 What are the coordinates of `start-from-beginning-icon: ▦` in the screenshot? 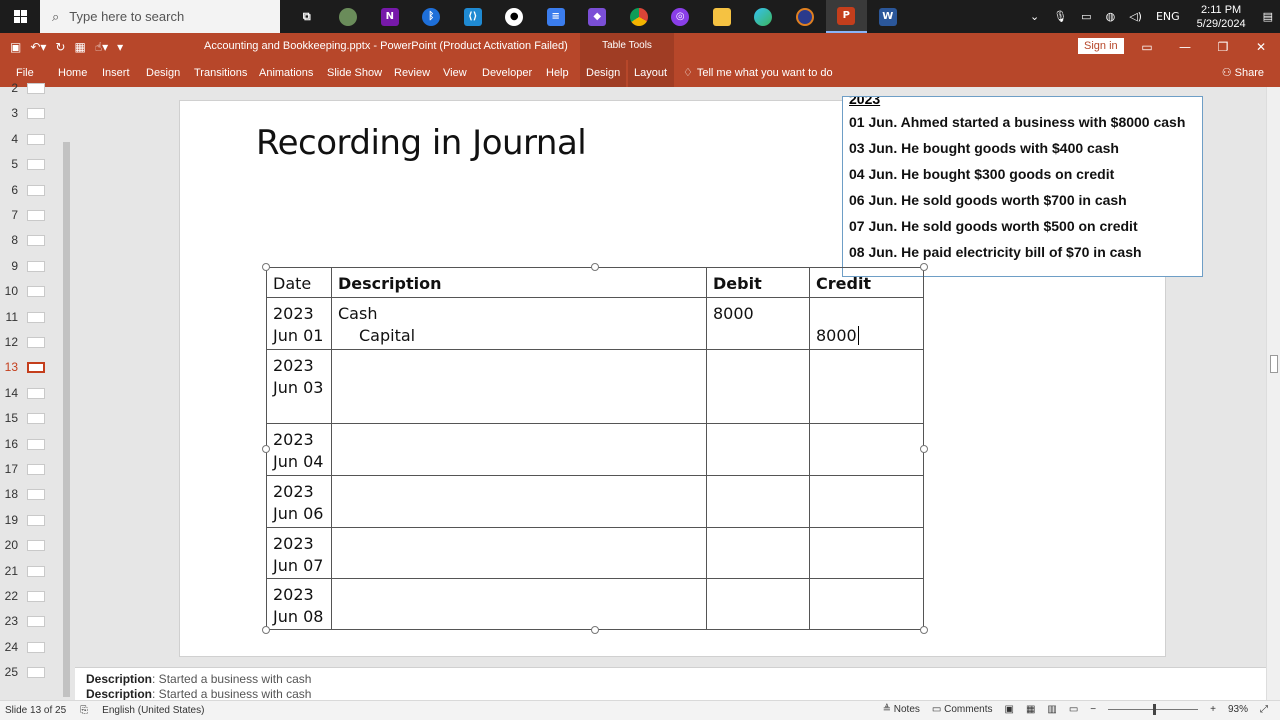 It's located at (79, 47).